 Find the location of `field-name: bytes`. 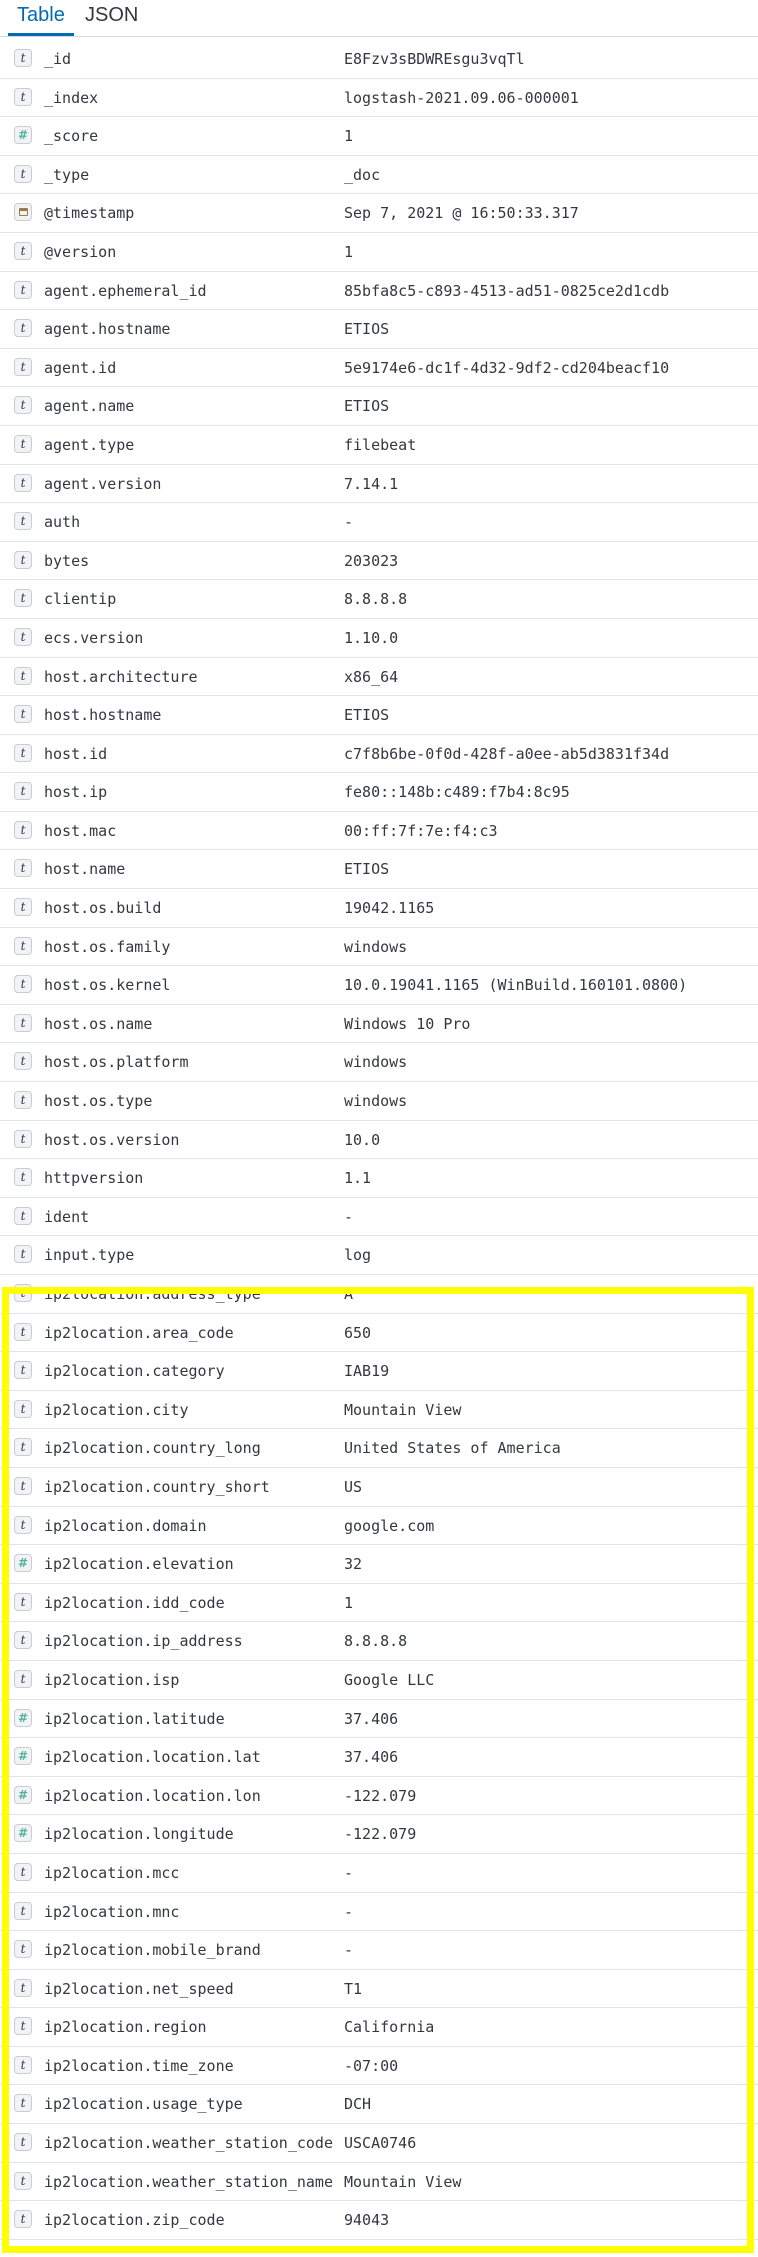

field-name: bytes is located at coordinates (67, 560).